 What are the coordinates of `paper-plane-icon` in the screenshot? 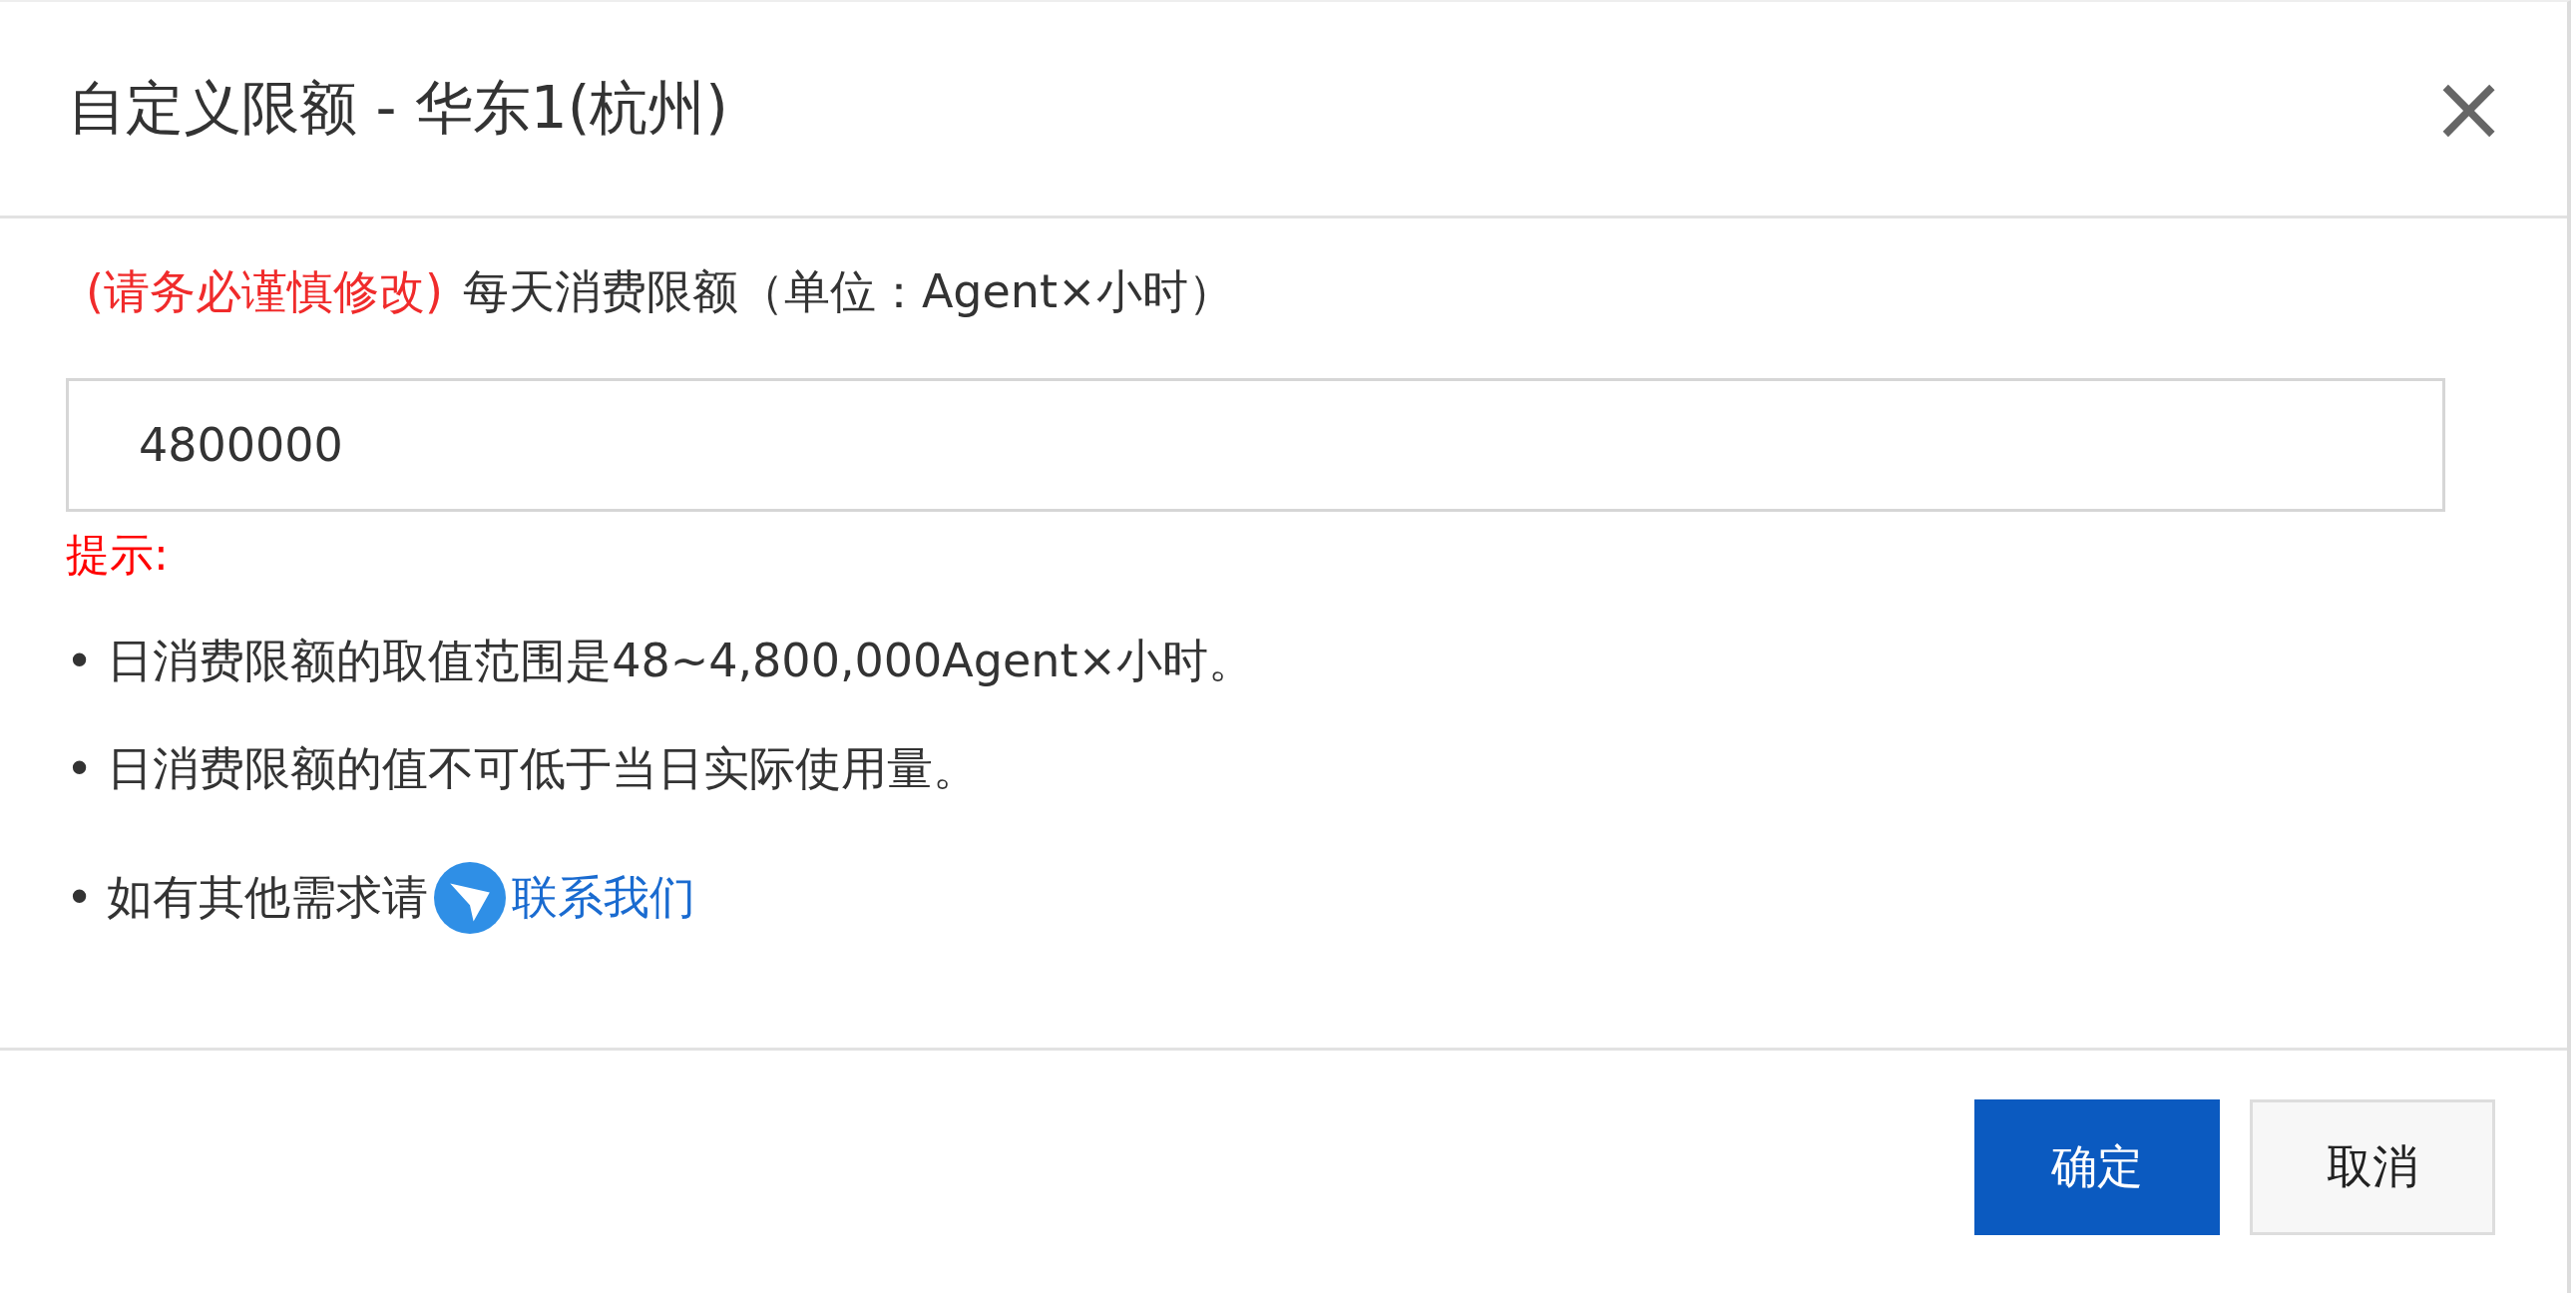 It's located at (470, 898).